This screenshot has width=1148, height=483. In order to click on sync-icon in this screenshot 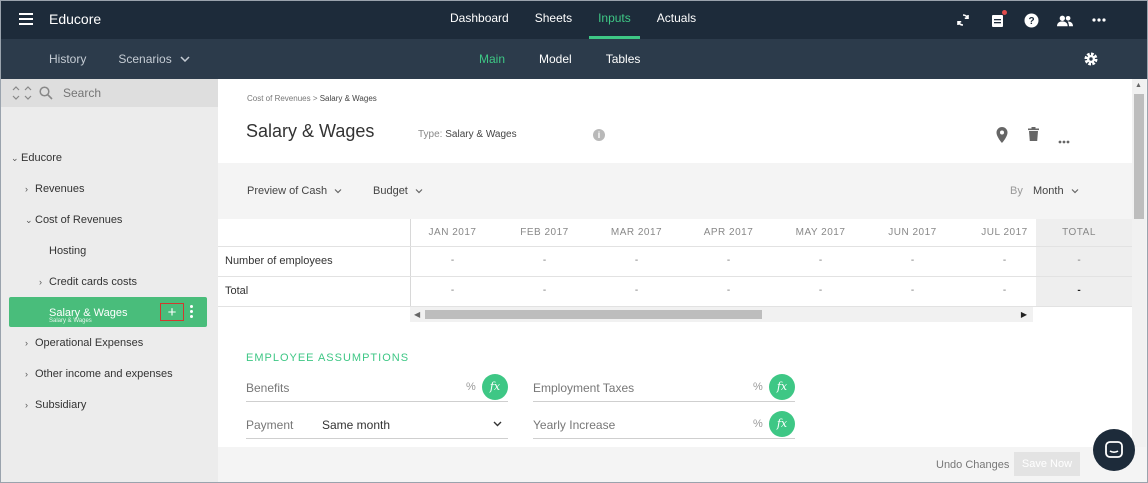, I will do `click(963, 20)`.